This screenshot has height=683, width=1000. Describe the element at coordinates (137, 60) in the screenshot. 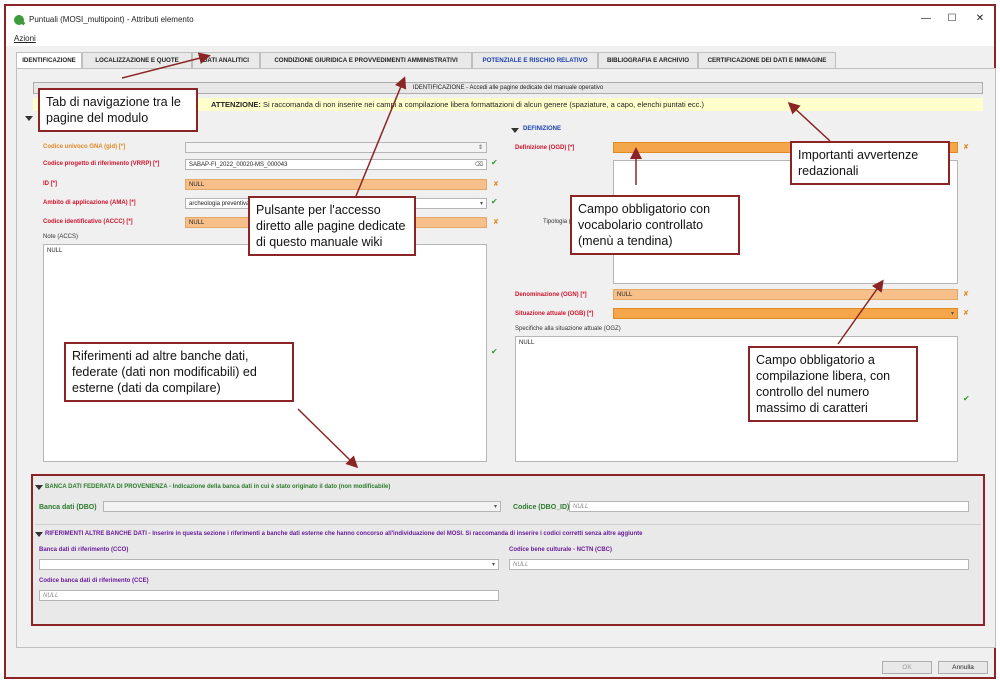

I see `tab-localizzazione: LOCALIZZAZIONE E QUOTE` at that location.